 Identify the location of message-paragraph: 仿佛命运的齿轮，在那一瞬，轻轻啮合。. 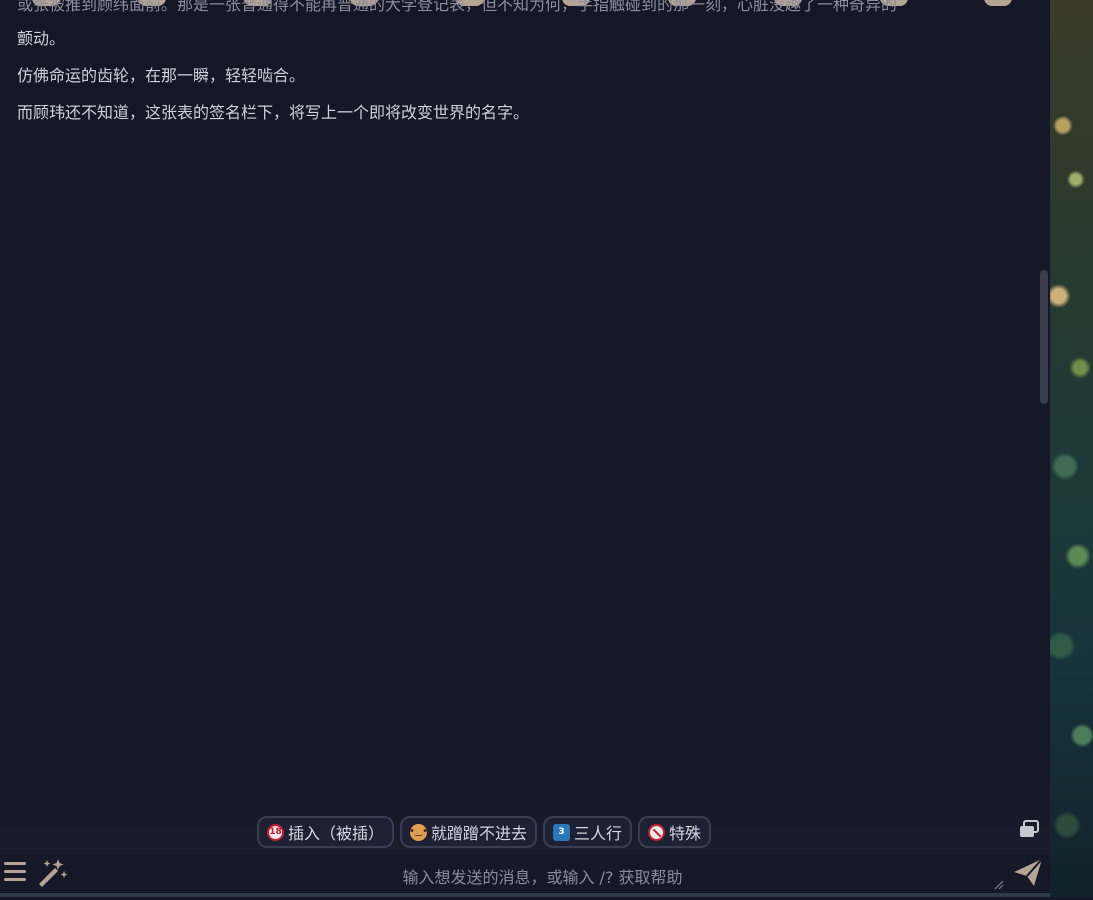
(161, 75).